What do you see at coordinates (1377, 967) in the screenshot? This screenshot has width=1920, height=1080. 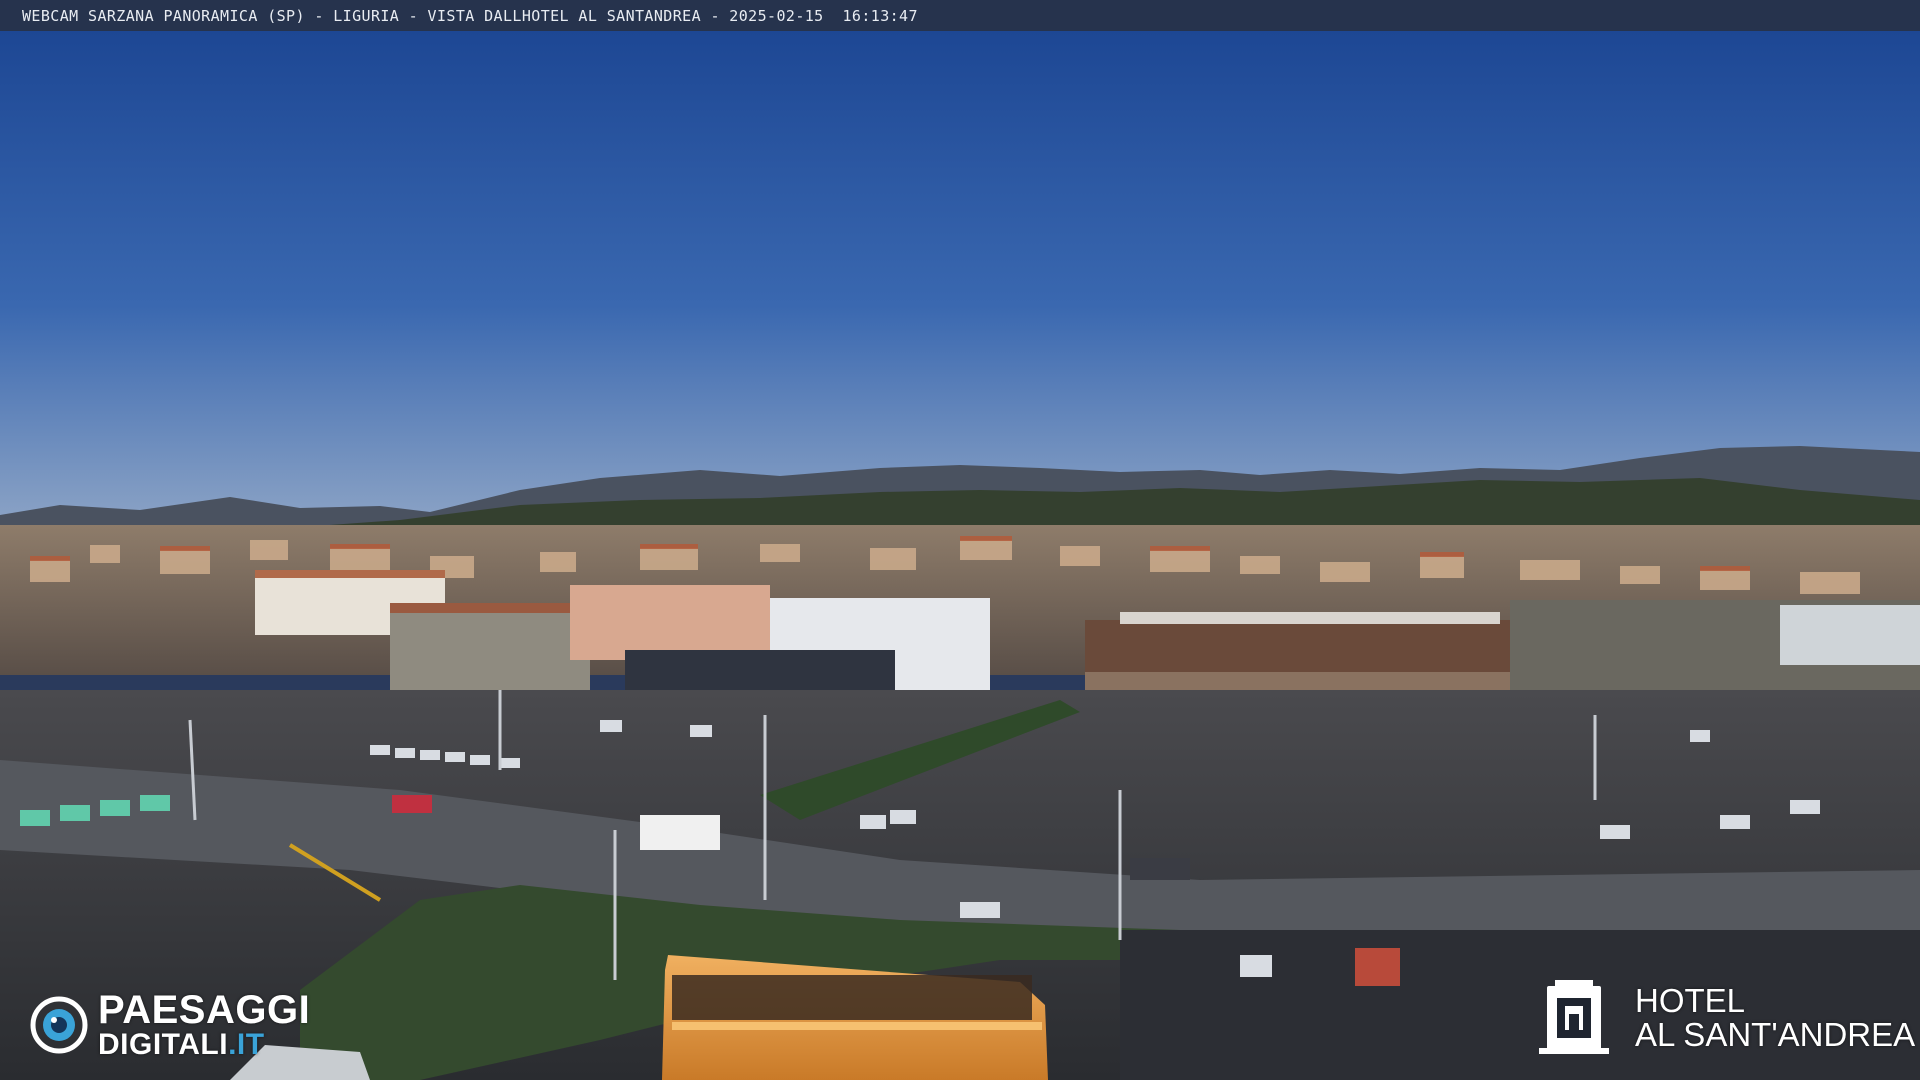 I see `orange-car` at bounding box center [1377, 967].